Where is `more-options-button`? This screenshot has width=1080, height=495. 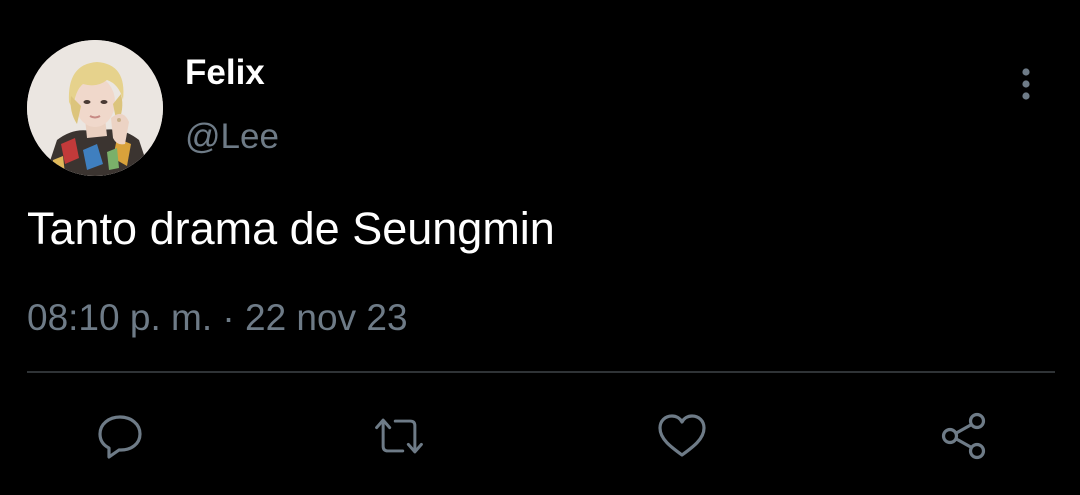
more-options-button is located at coordinates (1026, 84).